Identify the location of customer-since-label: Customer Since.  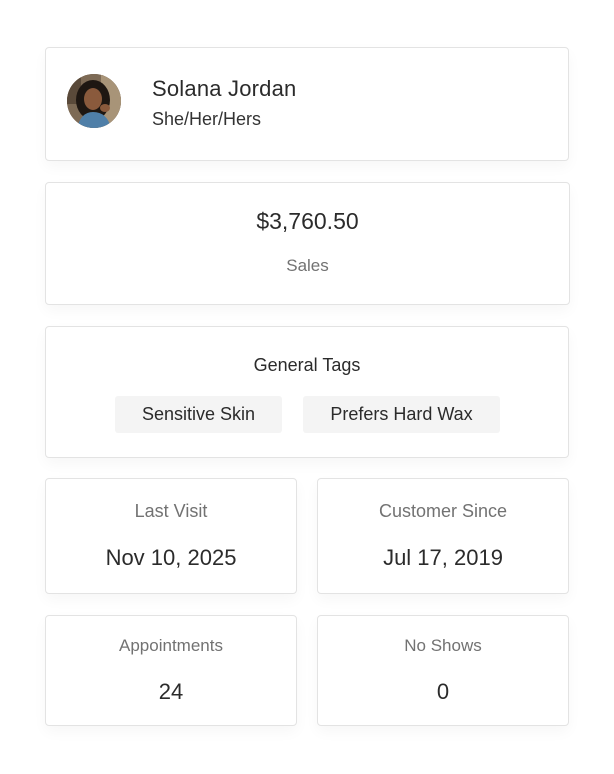
(443, 511).